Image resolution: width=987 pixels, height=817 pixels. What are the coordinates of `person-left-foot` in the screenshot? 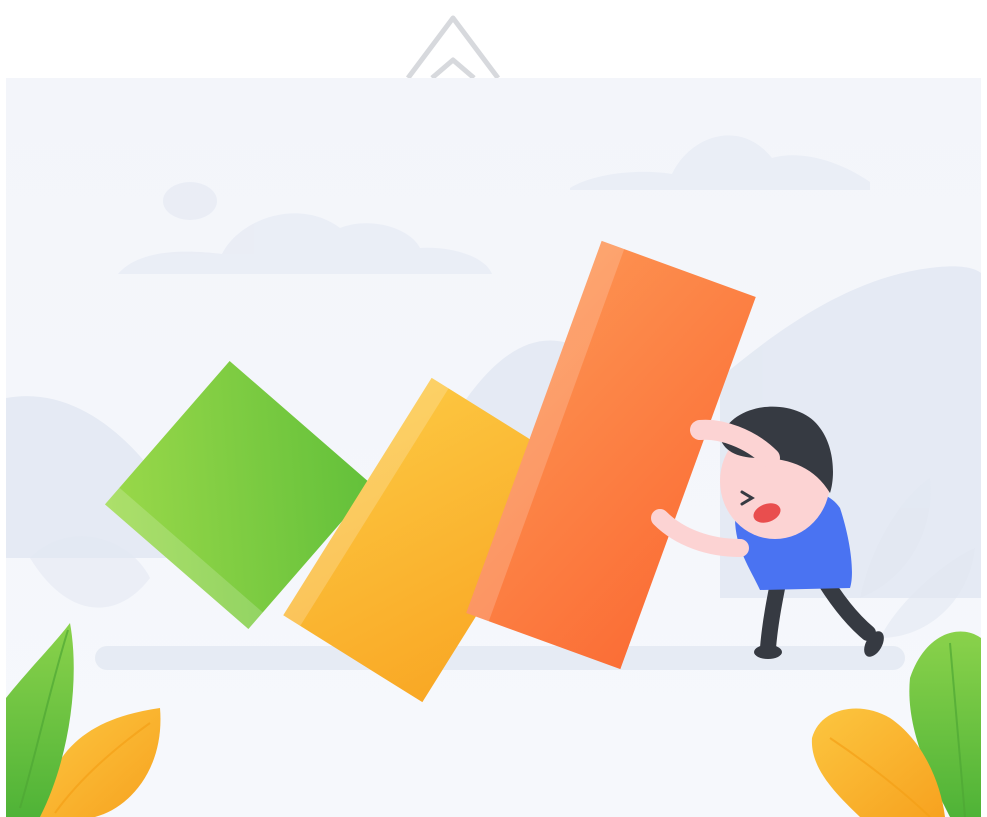 It's located at (768, 652).